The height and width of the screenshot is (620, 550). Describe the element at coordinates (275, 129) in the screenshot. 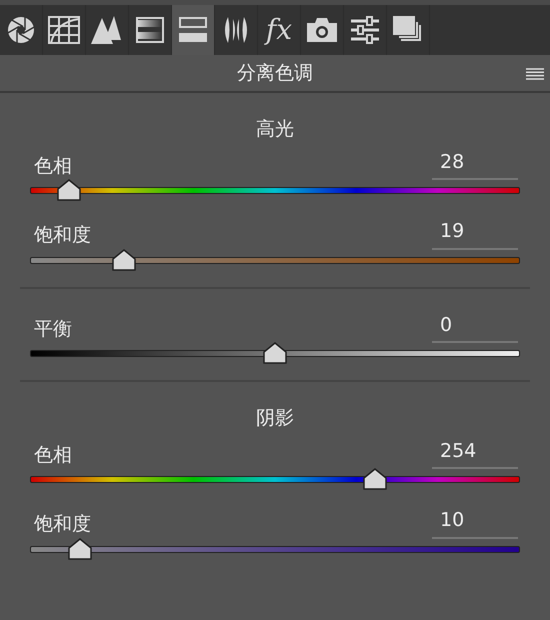

I see `section-heading: 高光` at that location.